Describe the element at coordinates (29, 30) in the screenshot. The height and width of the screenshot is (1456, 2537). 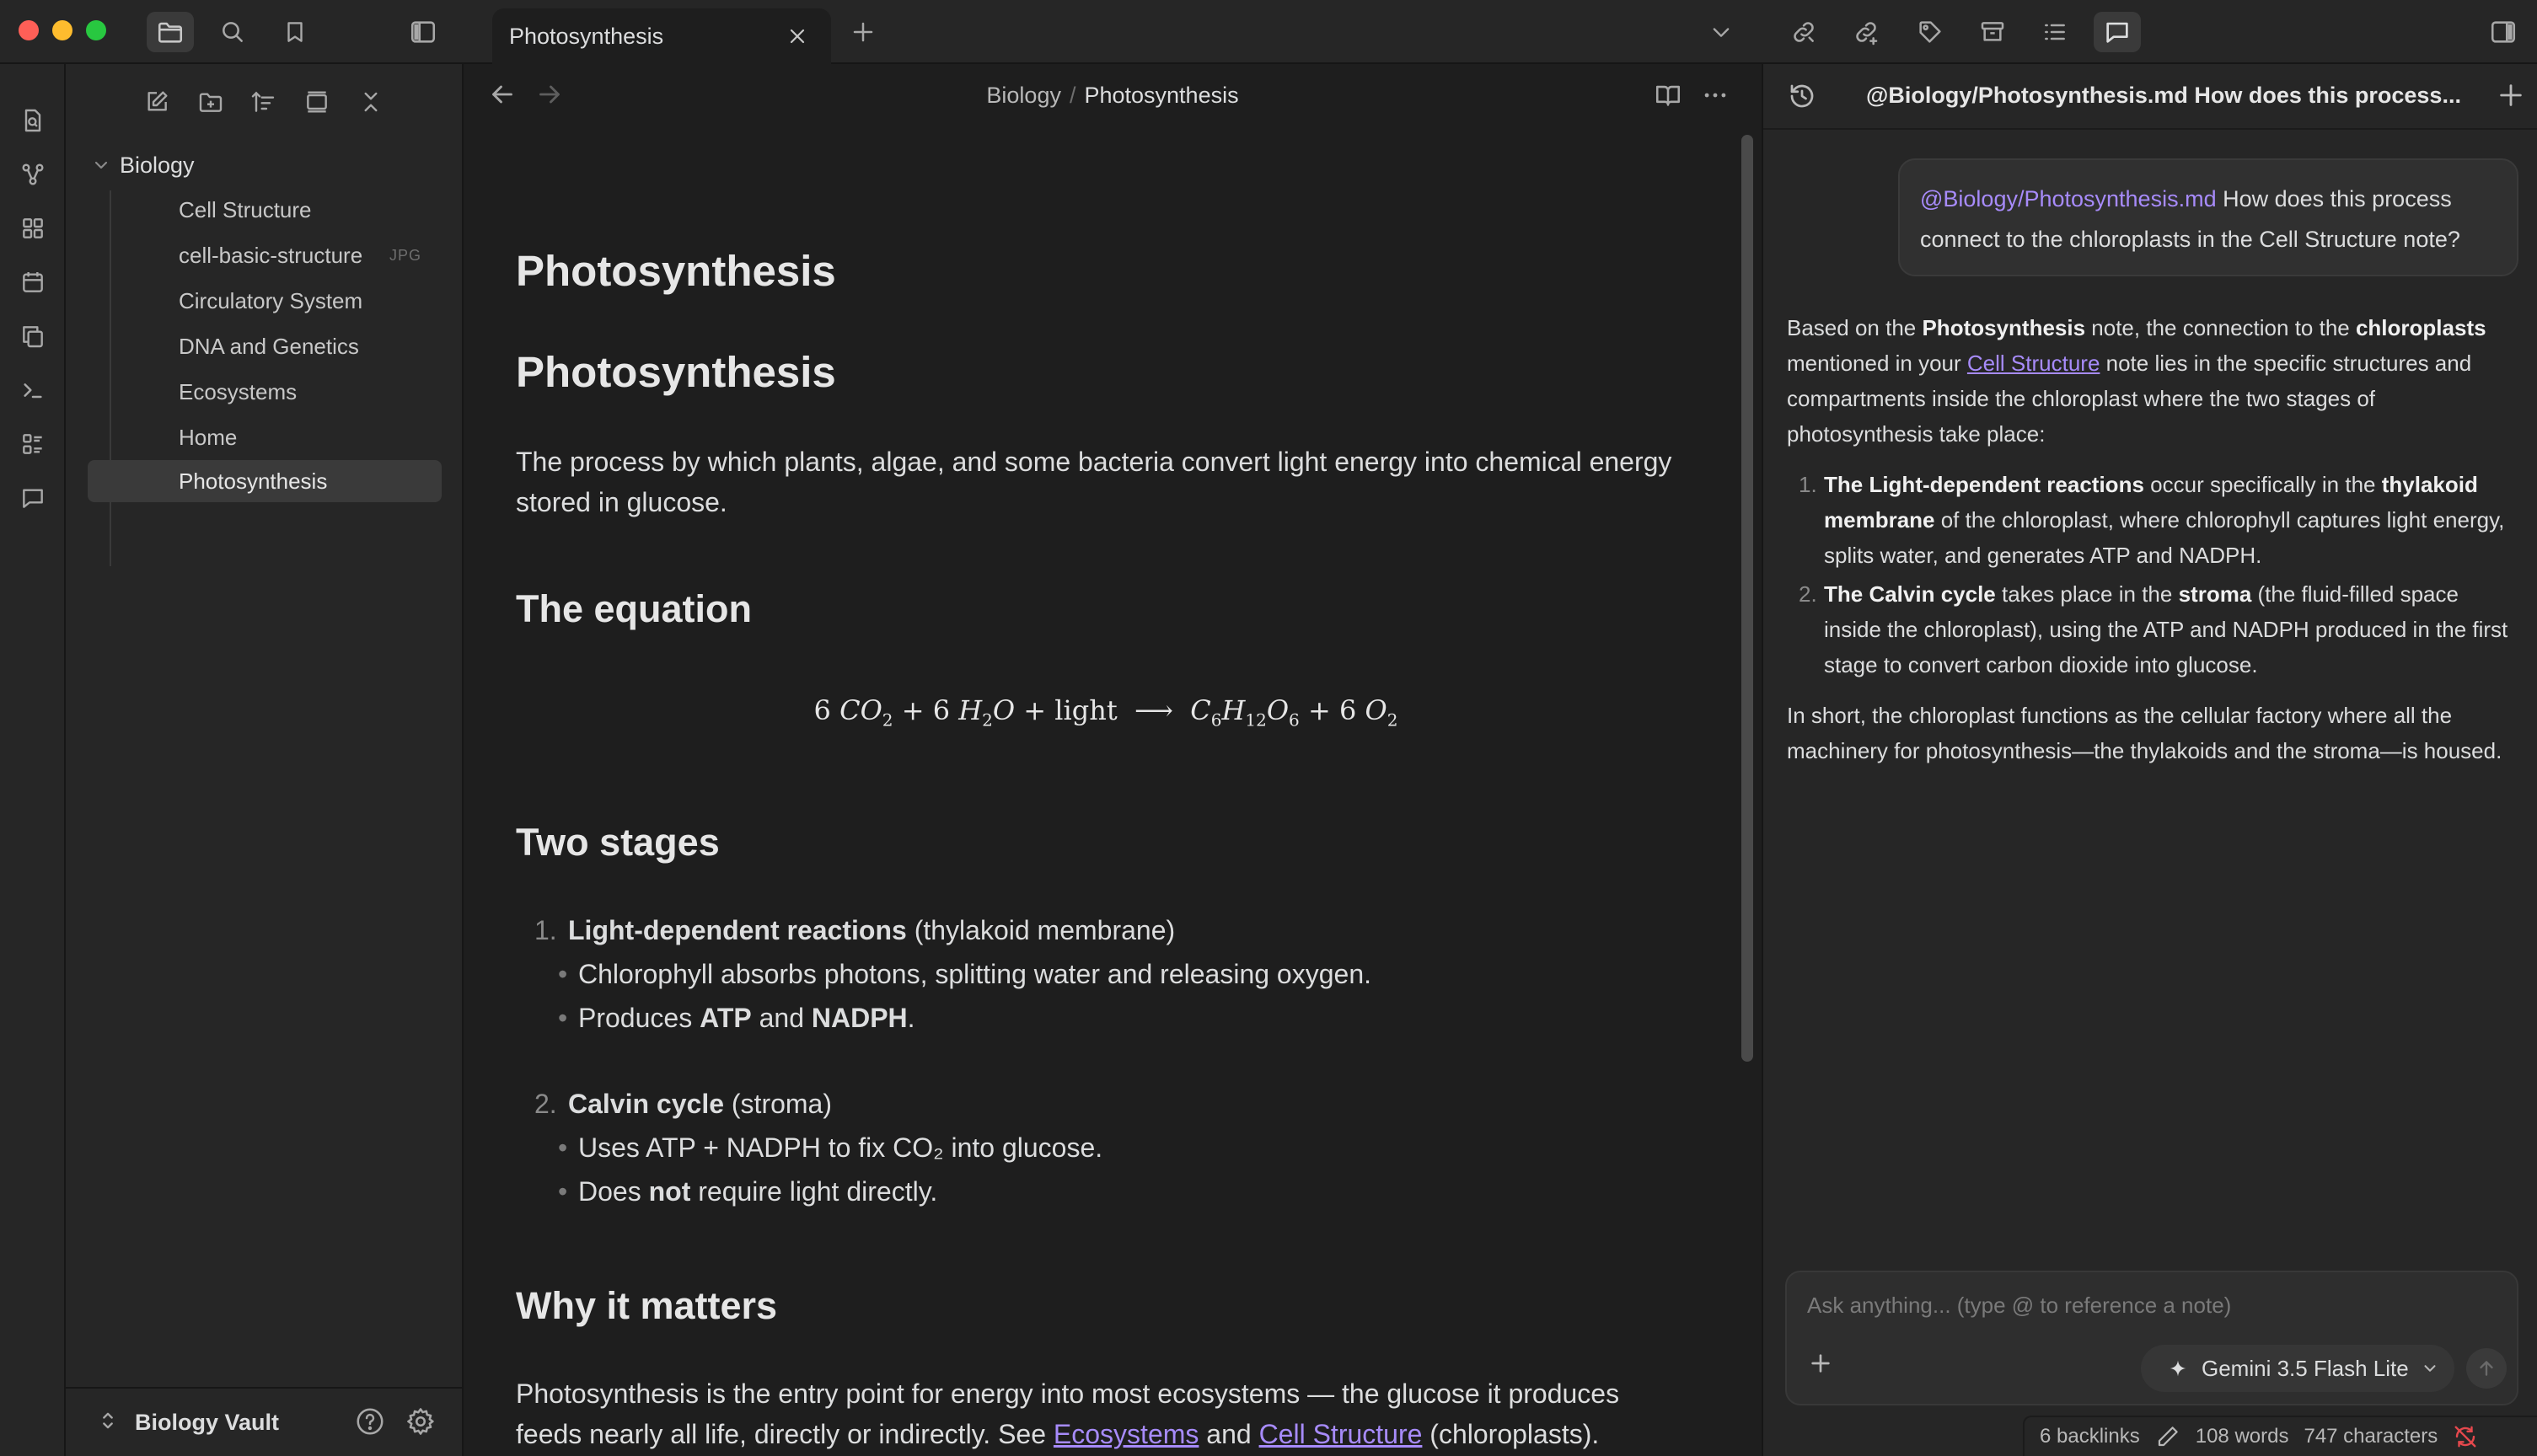
I see `close-window-button` at that location.